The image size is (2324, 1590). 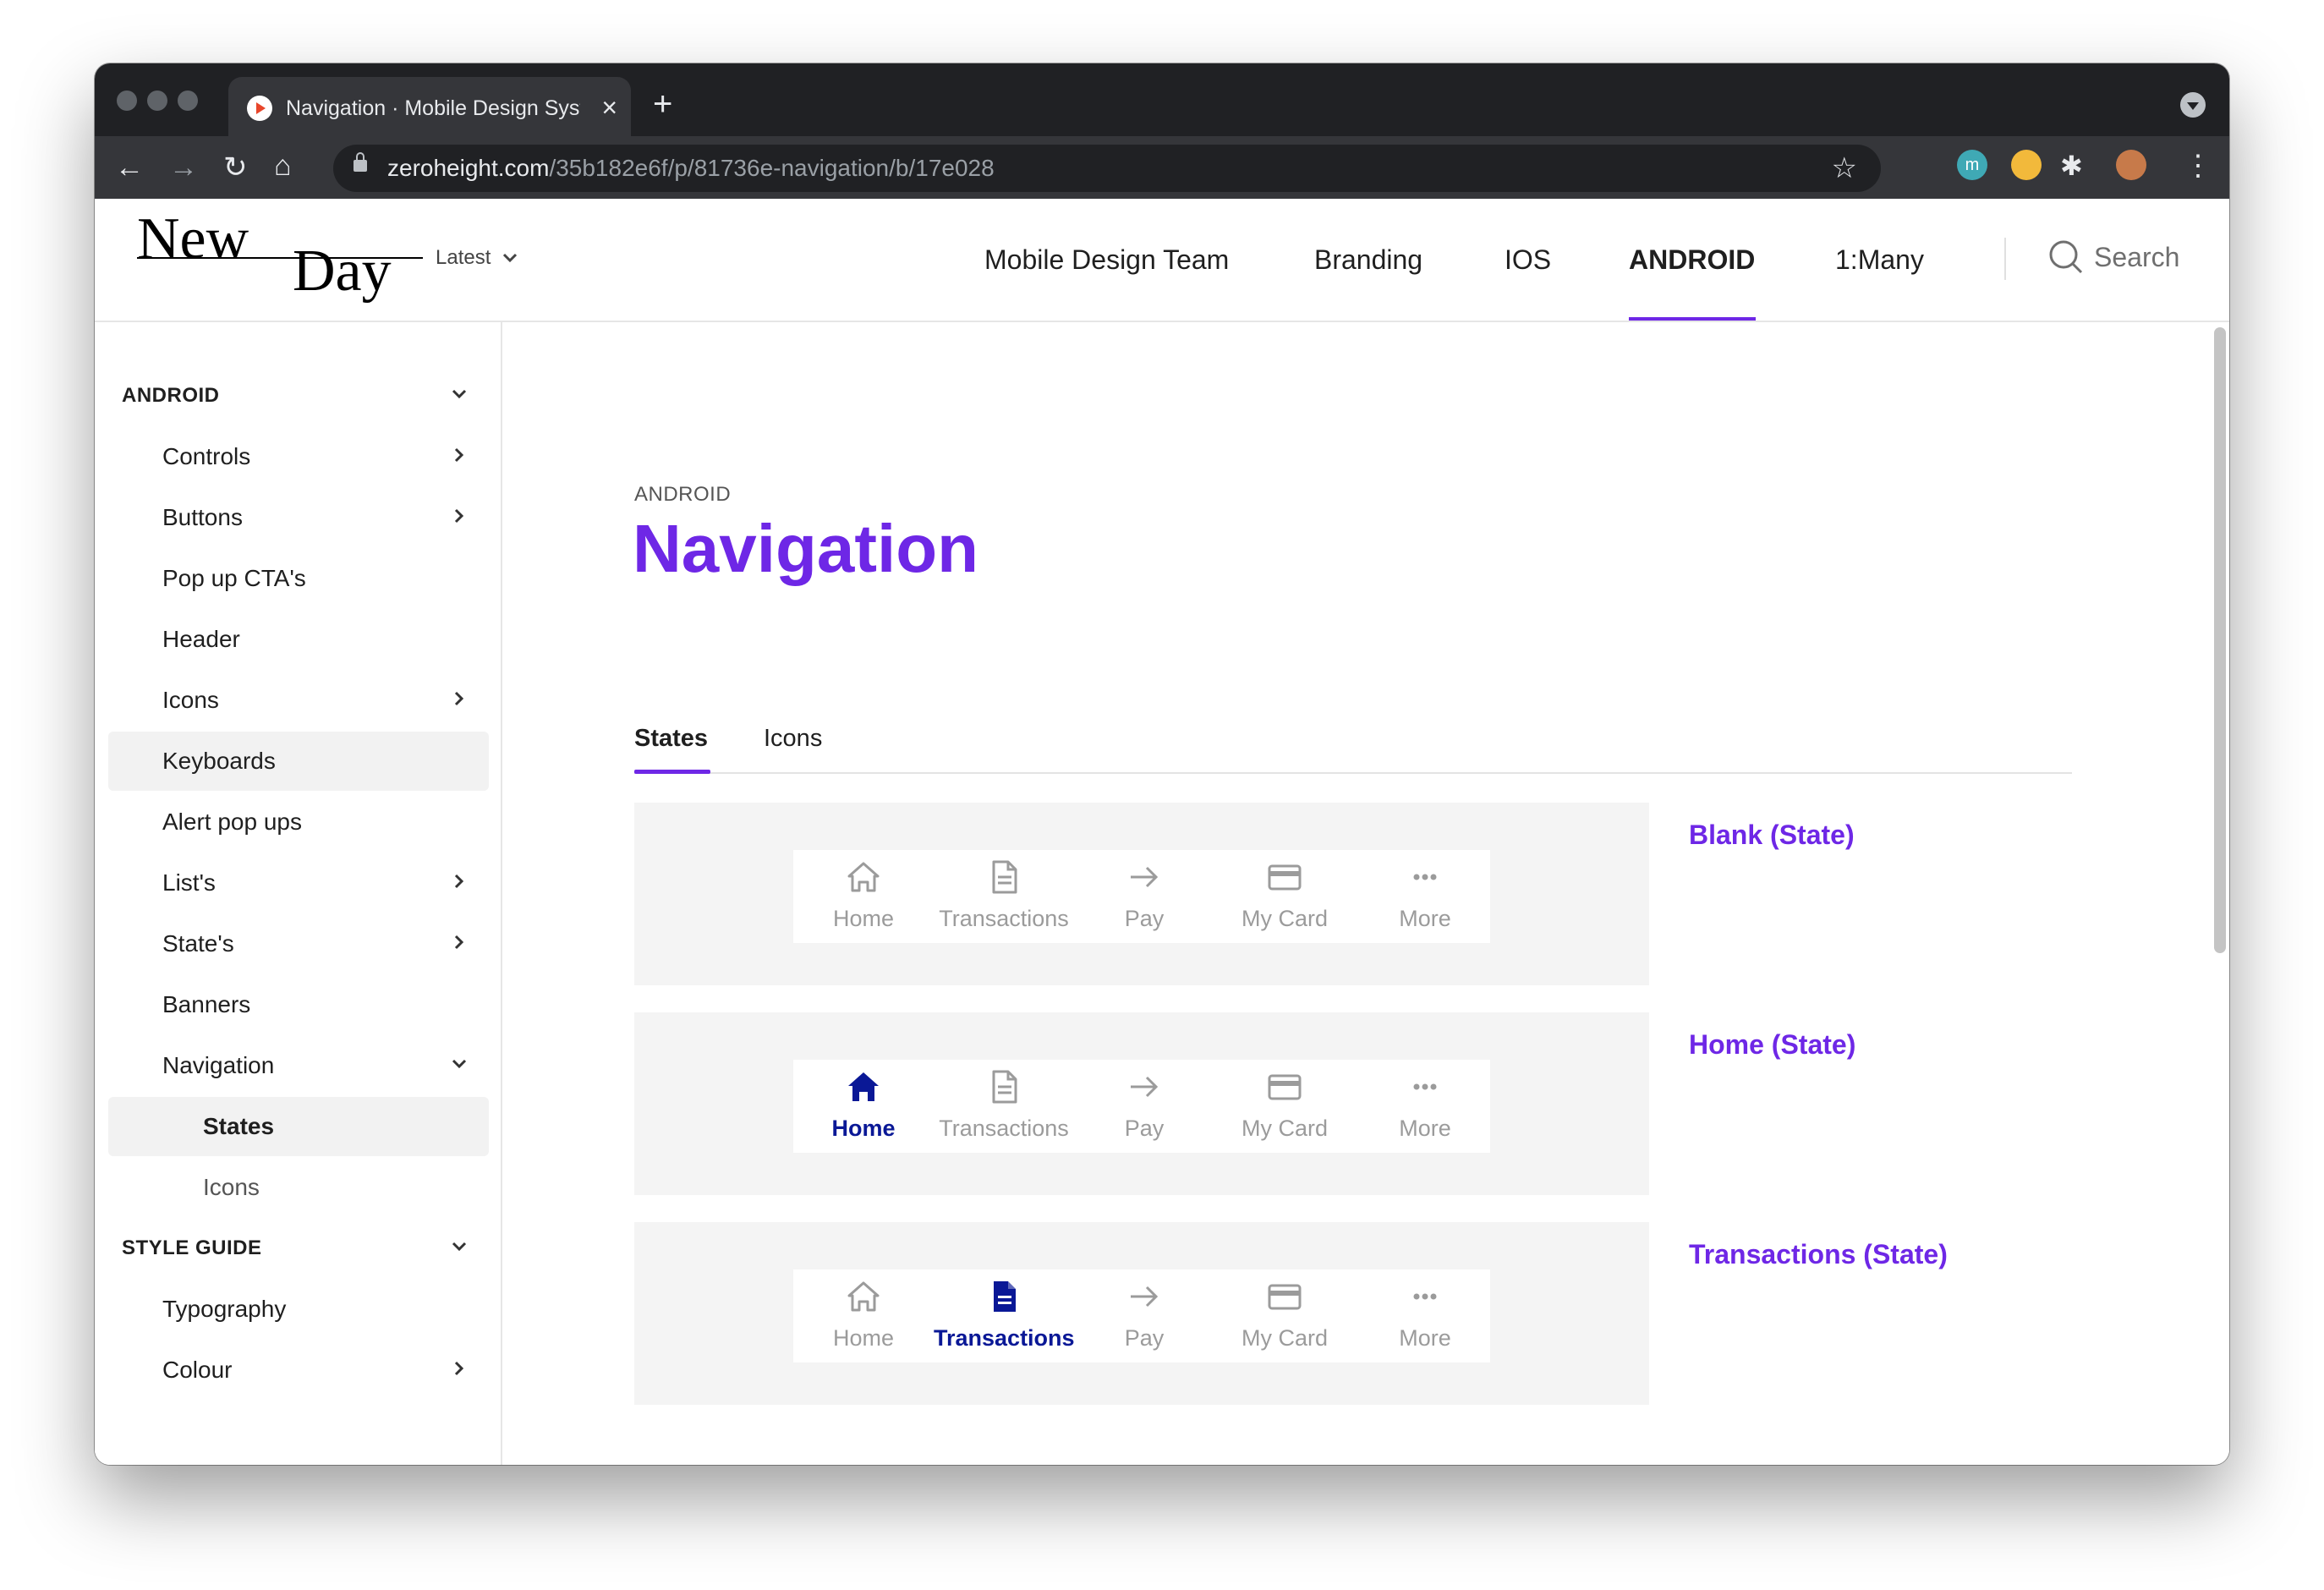 I want to click on nav-item-label: More, so click(x=1425, y=918).